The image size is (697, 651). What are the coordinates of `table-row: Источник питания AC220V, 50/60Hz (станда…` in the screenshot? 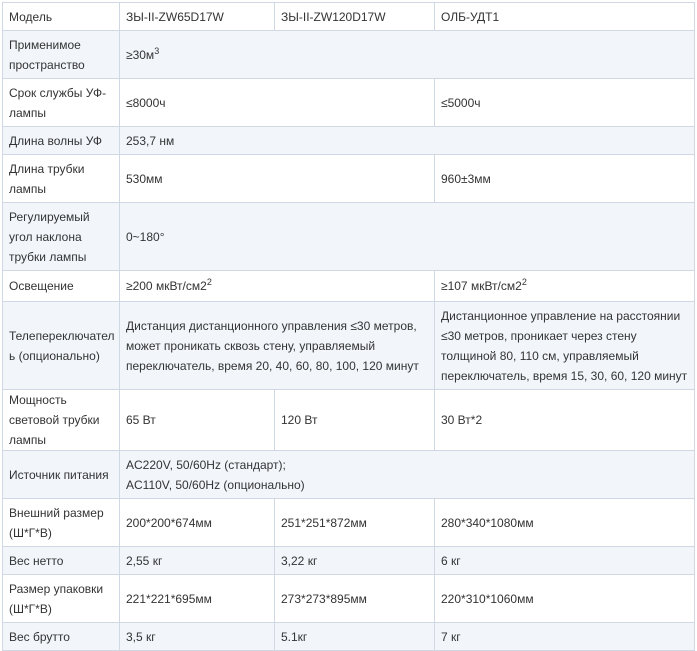 It's located at (348, 474).